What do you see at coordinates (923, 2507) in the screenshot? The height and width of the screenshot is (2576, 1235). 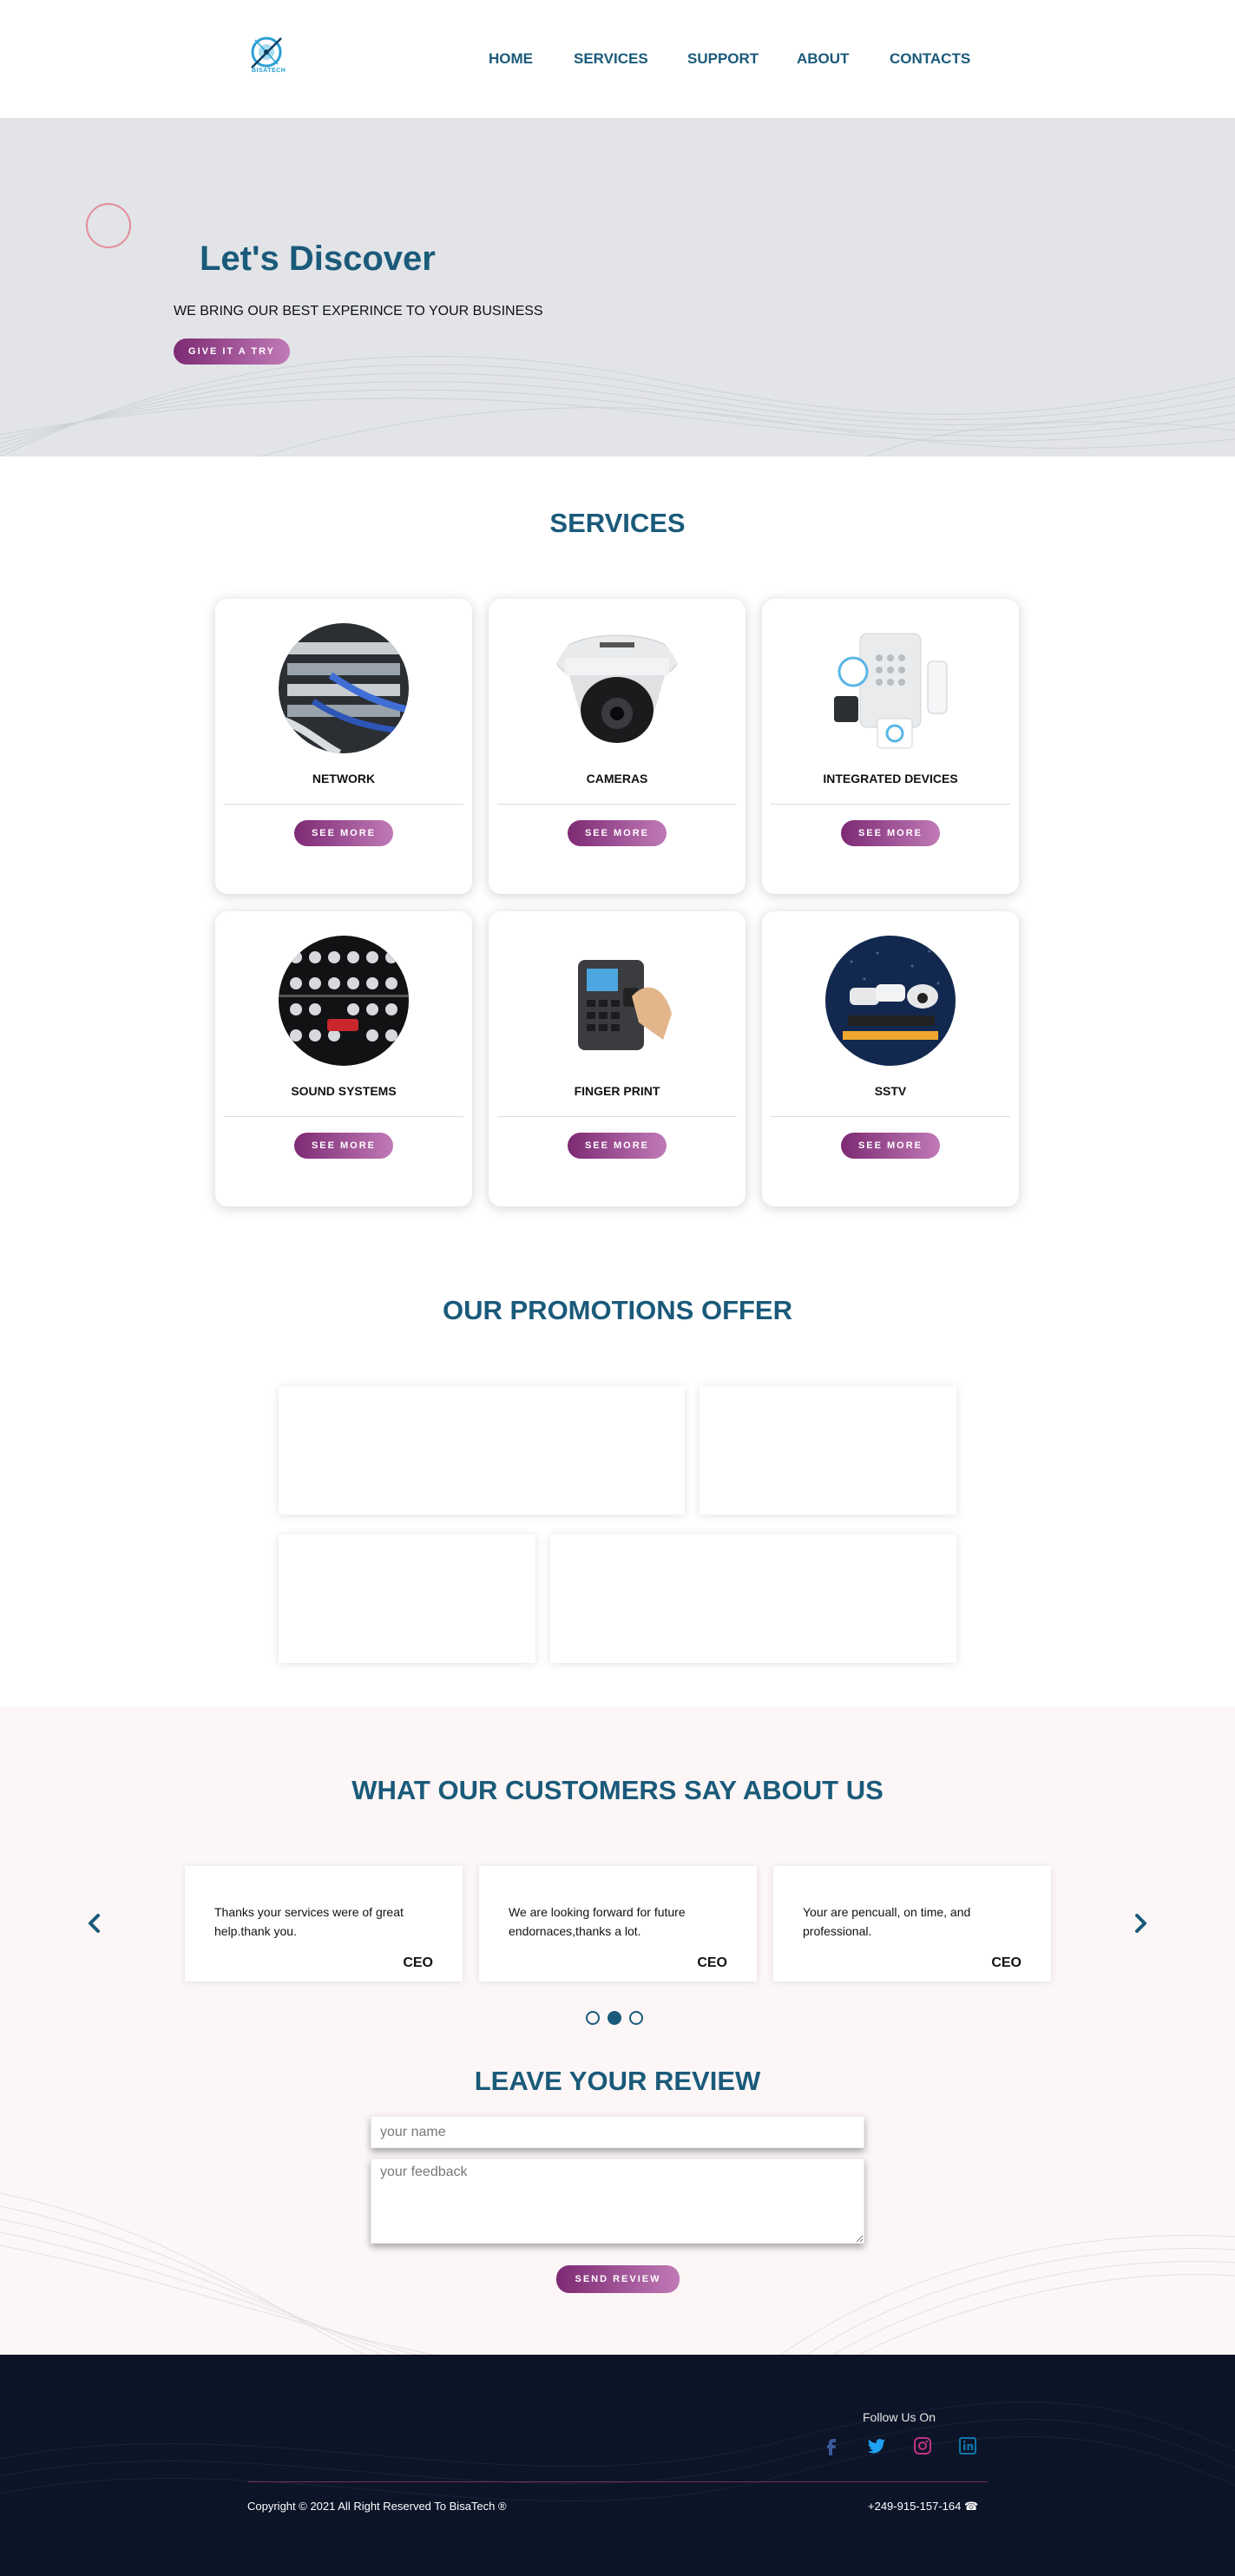 I see `phone-number: +249-915-157-164 ☎` at bounding box center [923, 2507].